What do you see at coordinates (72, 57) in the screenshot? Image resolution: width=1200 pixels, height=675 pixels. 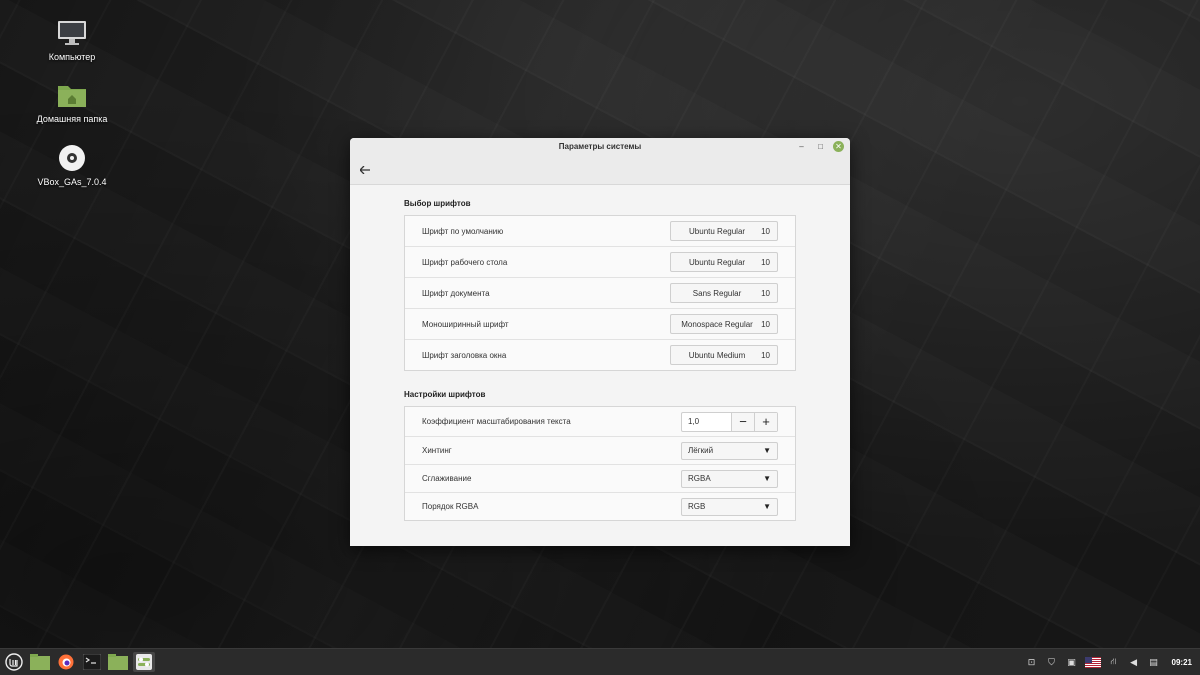 I see `desktop-icon-label: Компьютер` at bounding box center [72, 57].